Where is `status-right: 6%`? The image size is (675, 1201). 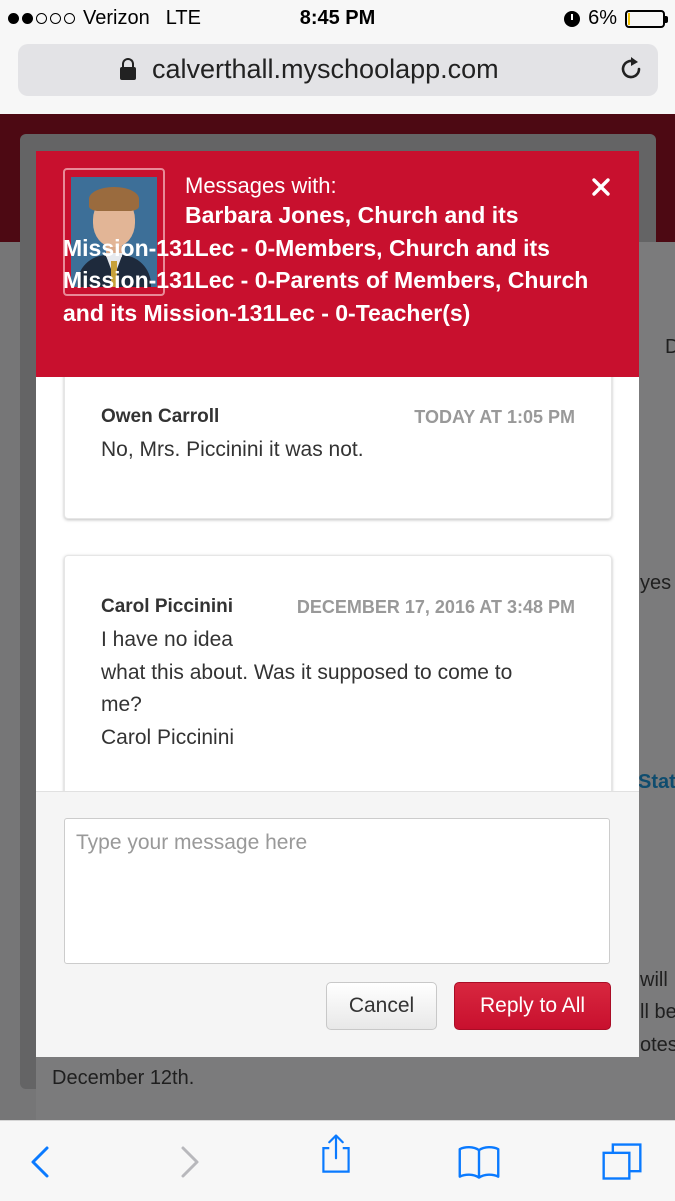
status-right: 6% is located at coordinates (616, 18).